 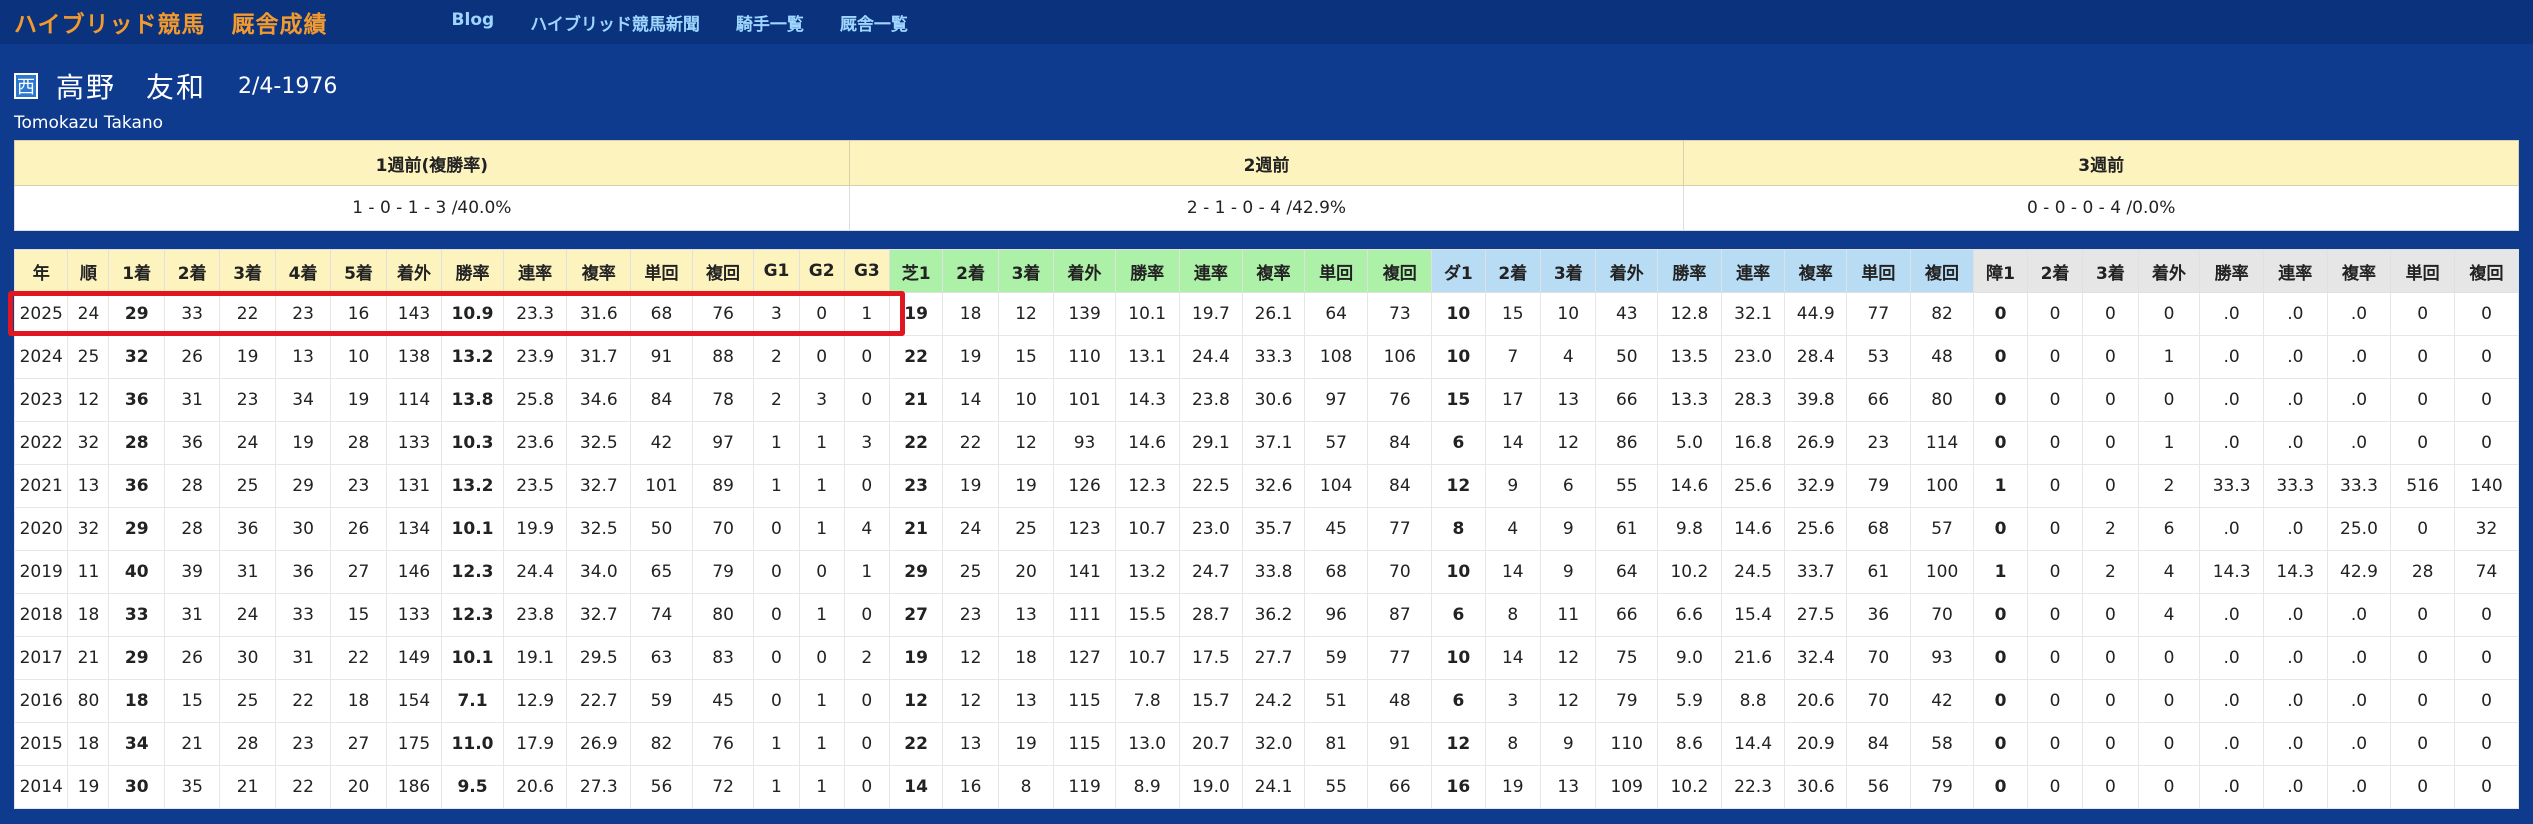 I want to click on stats-header-cell: 連率, so click(x=1753, y=271).